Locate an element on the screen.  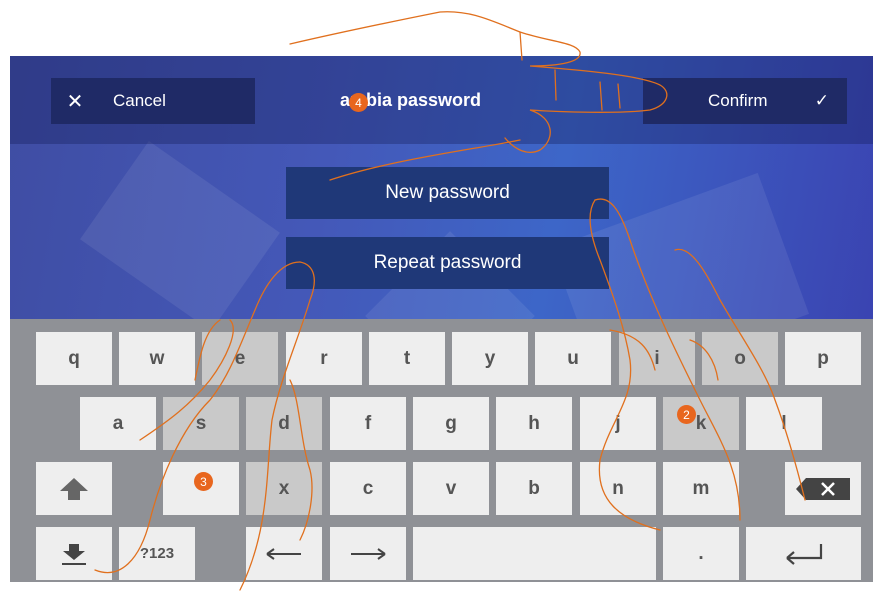
enter-key is located at coordinates (803, 553).